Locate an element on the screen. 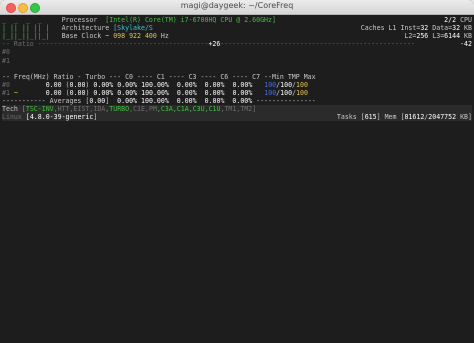 Image resolution: width=474 pixels, height=343 pixels. avg-c1: 100.00% is located at coordinates (155, 101).